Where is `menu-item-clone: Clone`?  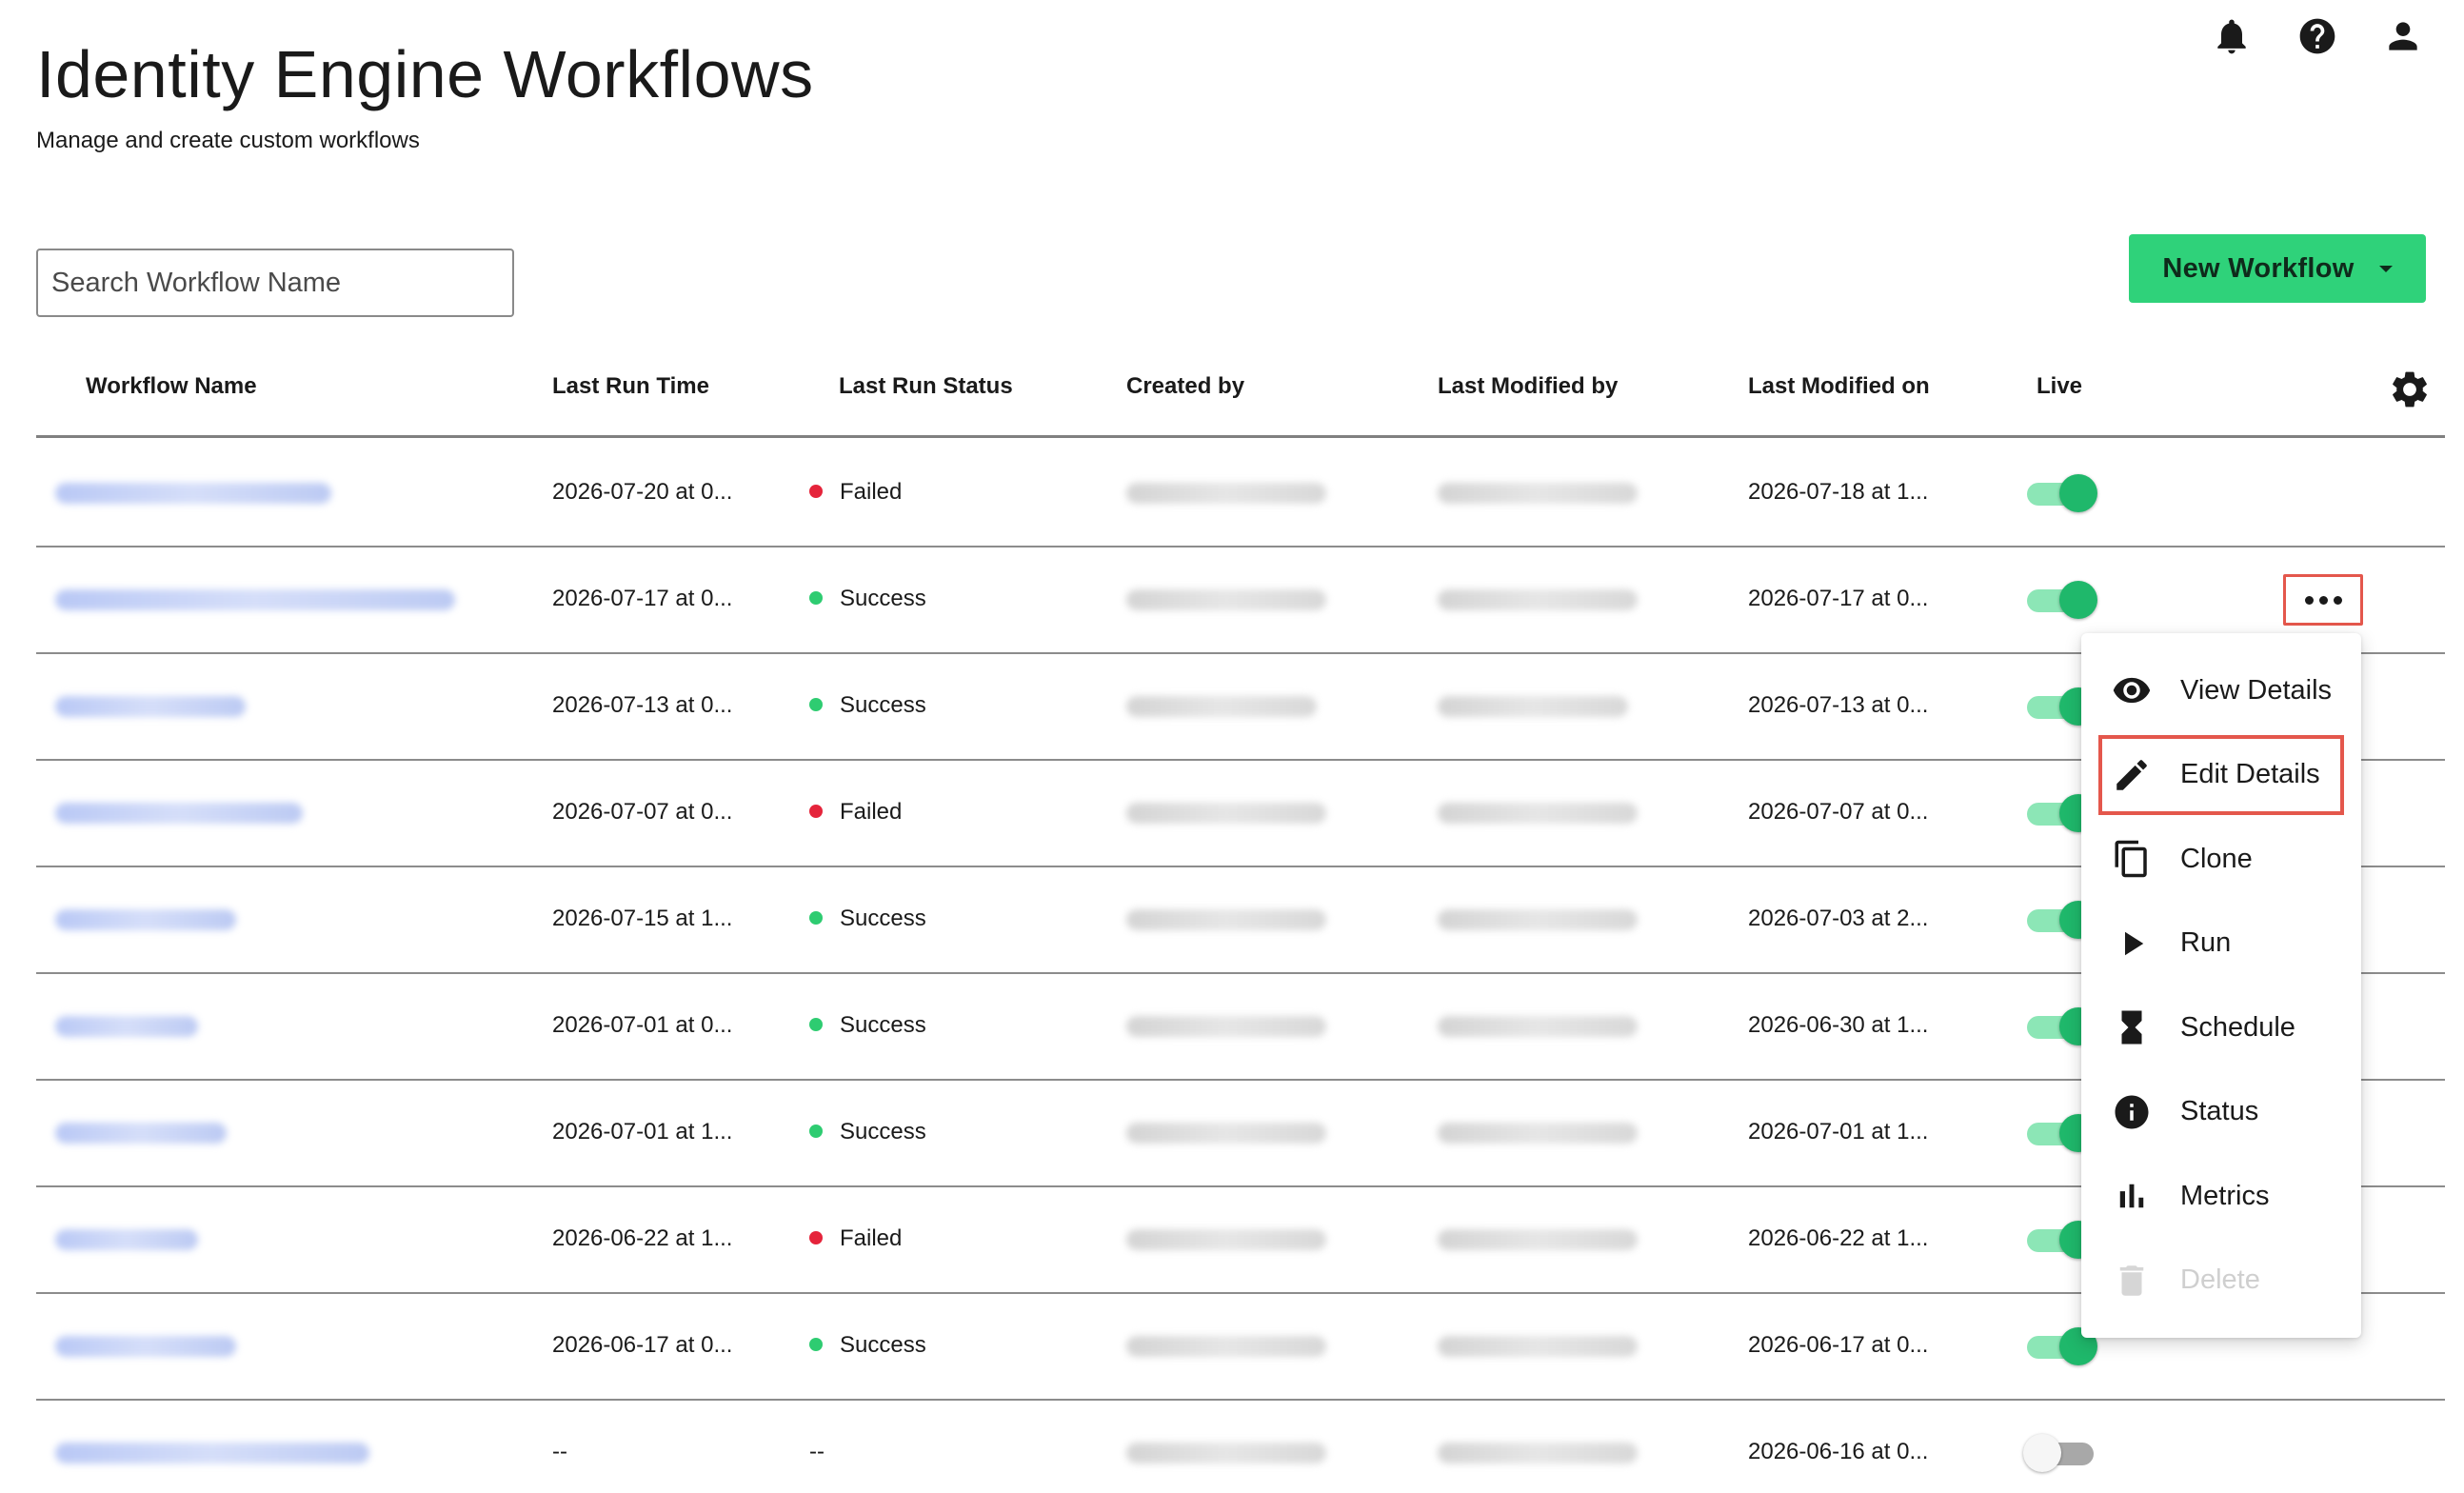 menu-item-clone: Clone is located at coordinates (2221, 859).